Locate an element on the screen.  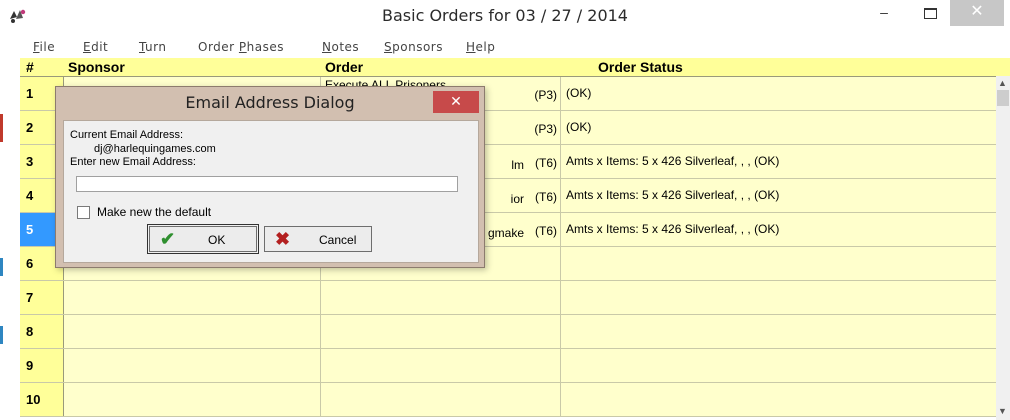
menu-sponsors-accel: S is located at coordinates (388, 47).